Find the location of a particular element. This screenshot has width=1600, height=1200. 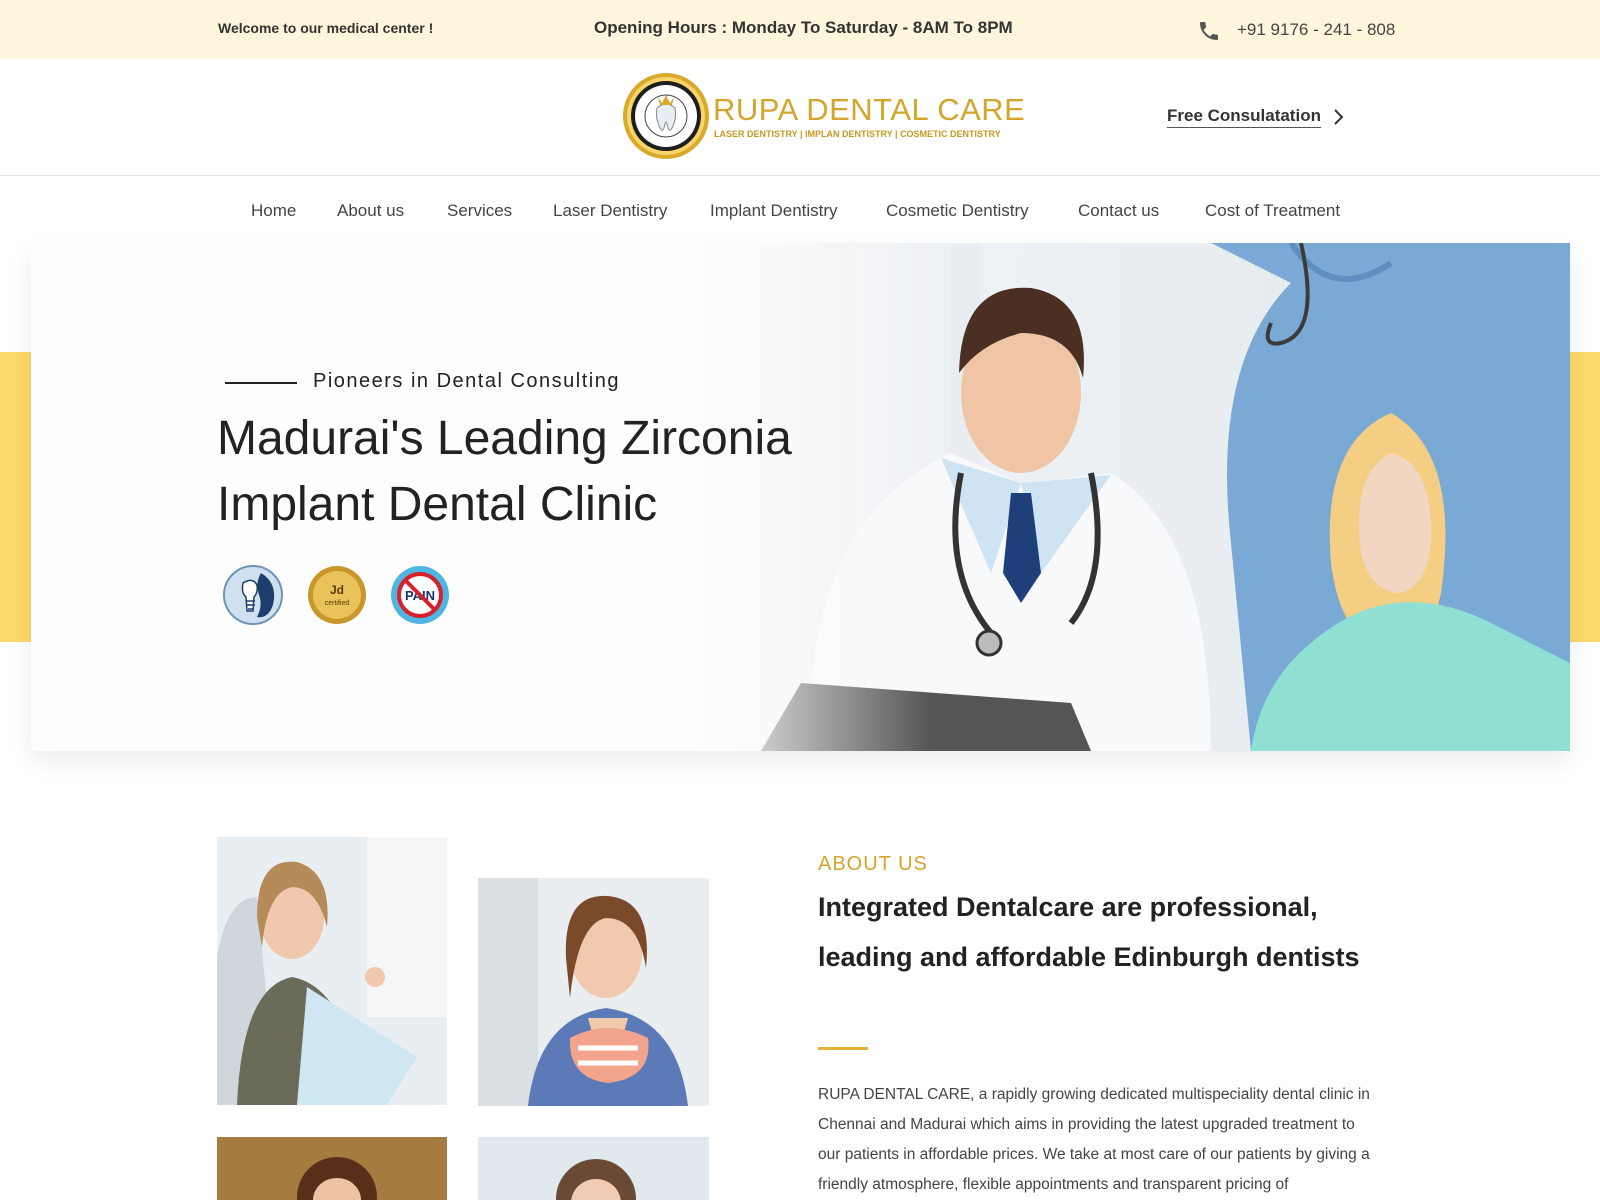

chevron-right-icon is located at coordinates (1339, 117).